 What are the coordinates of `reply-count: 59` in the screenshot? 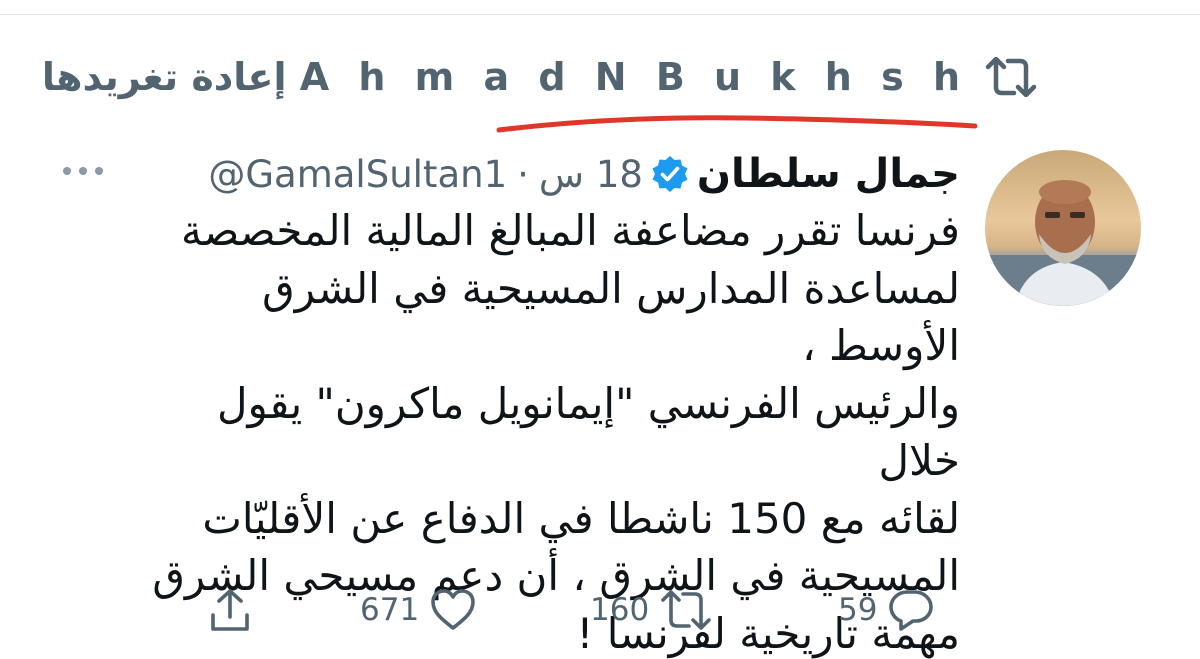 It's located at (858, 610).